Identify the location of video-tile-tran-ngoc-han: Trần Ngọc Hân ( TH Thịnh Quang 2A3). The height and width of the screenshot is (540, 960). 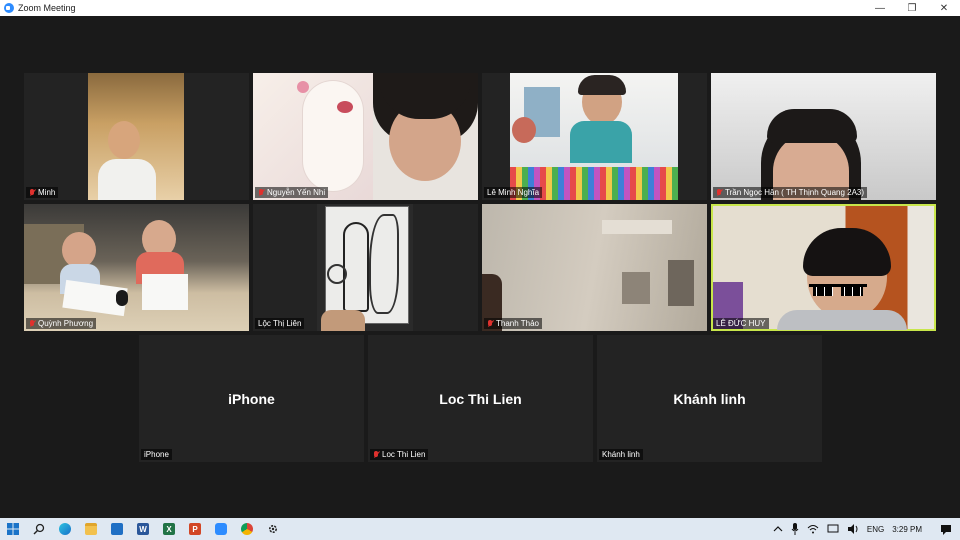
(823, 136).